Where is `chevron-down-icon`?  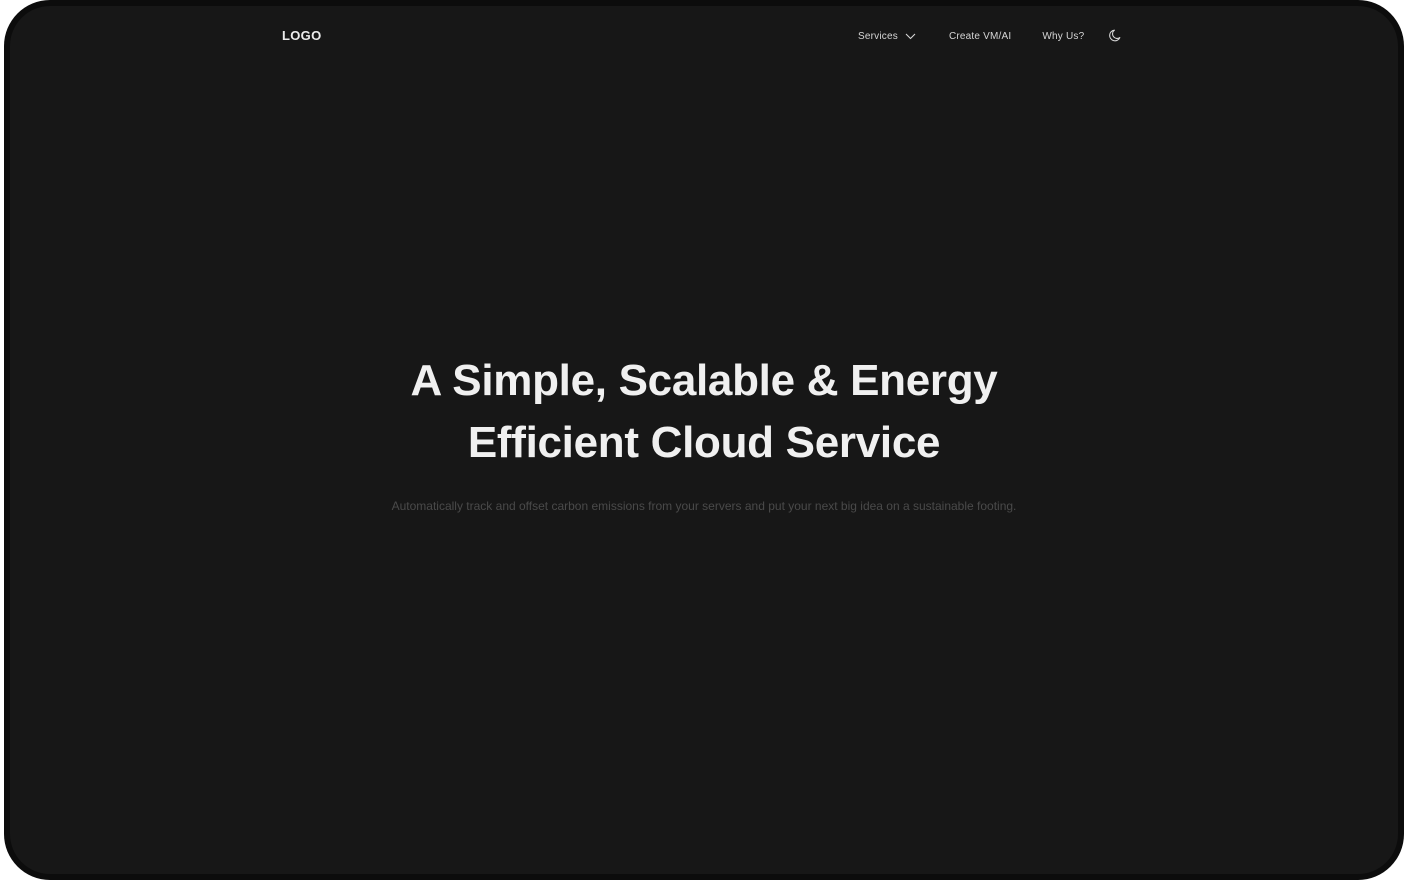 chevron-down-icon is located at coordinates (910, 36).